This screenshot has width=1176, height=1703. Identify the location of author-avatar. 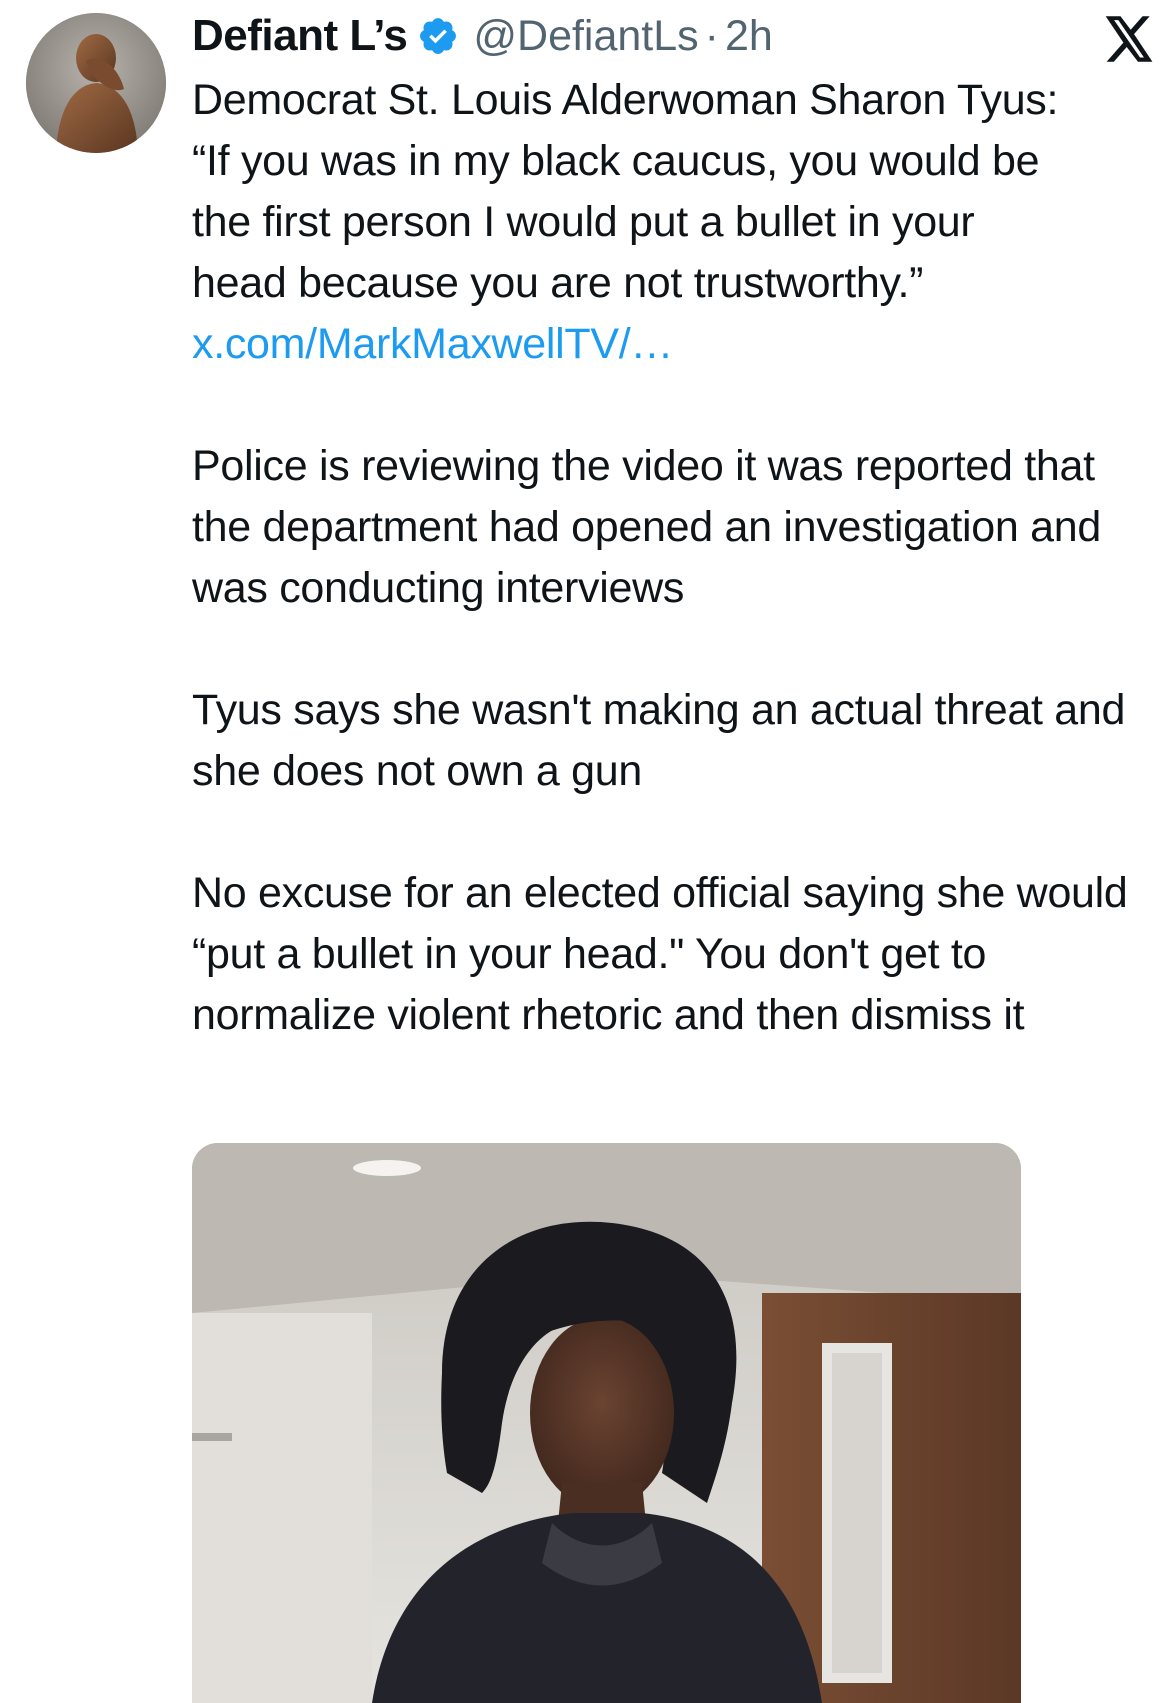
(96, 83).